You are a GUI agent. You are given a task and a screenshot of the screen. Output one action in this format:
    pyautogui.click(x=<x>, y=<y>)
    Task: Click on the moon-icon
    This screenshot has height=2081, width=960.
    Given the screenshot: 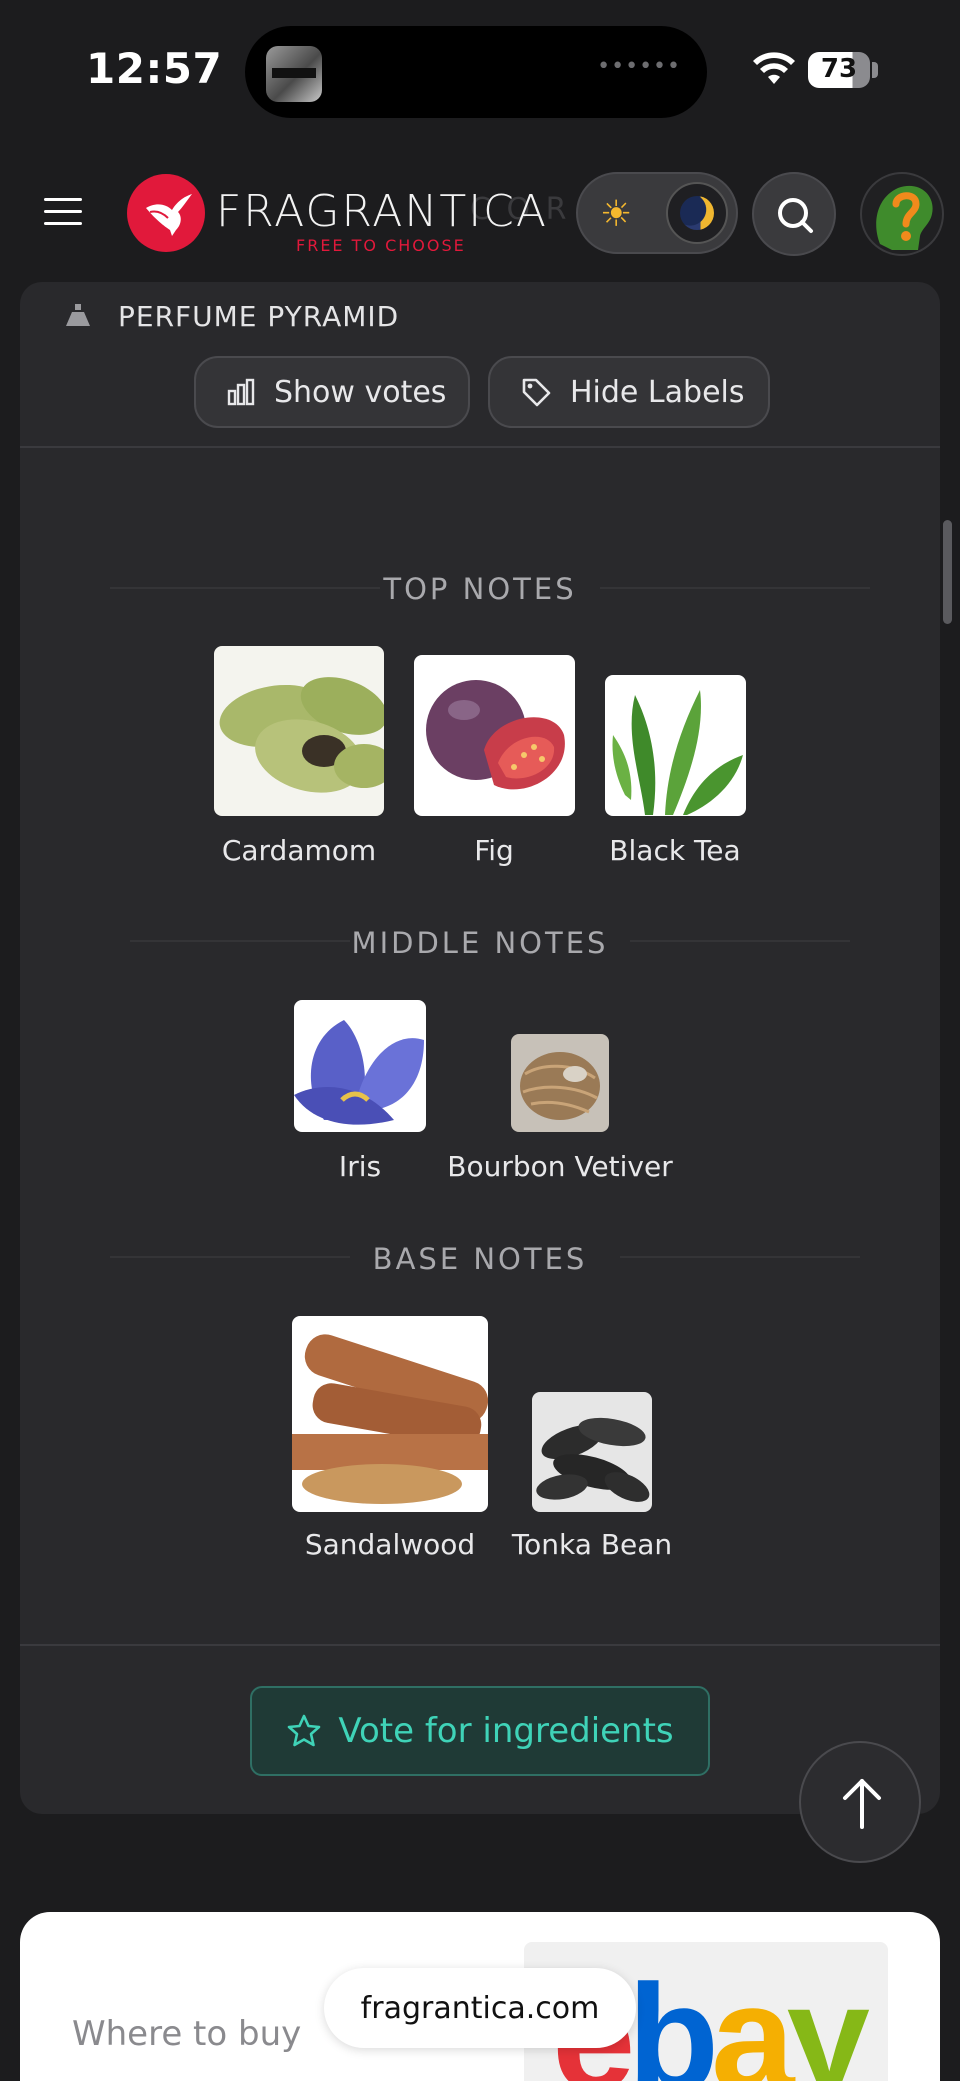 What is the action you would take?
    pyautogui.click(x=697, y=213)
    